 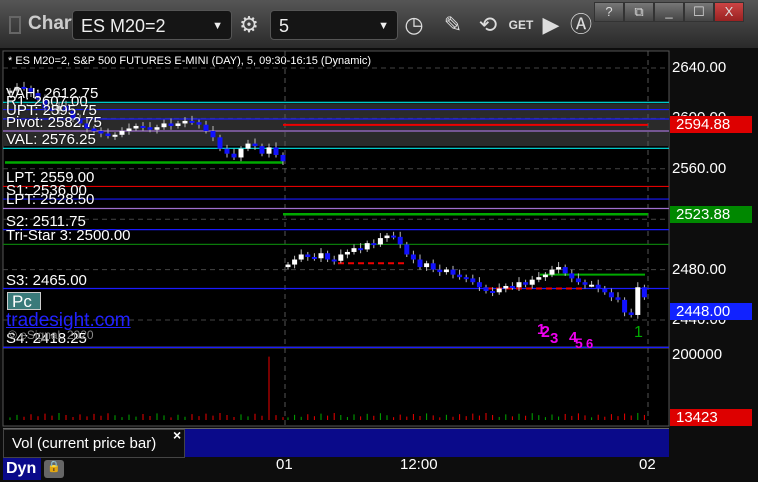 What do you see at coordinates (217, 26) in the screenshot?
I see `chevron-down-icon: ▼` at bounding box center [217, 26].